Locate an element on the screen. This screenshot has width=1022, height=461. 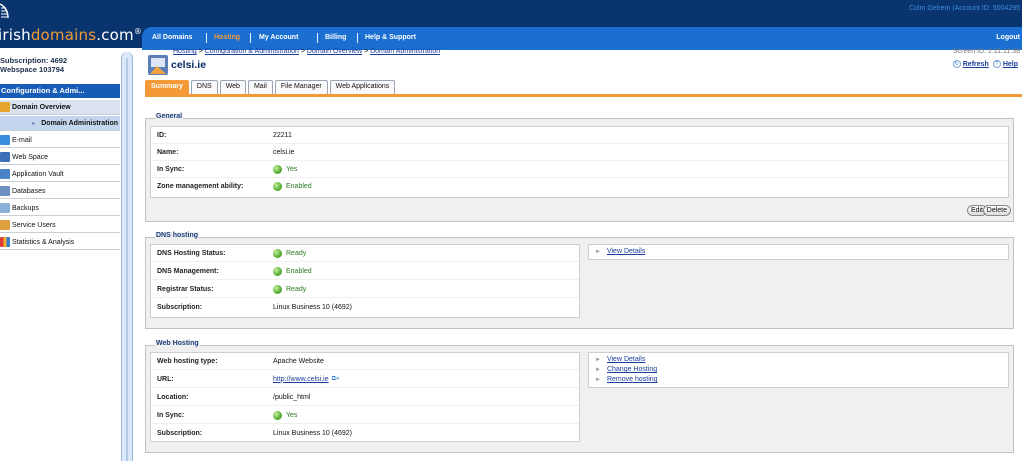
status-text: Enabled is located at coordinates (299, 186).